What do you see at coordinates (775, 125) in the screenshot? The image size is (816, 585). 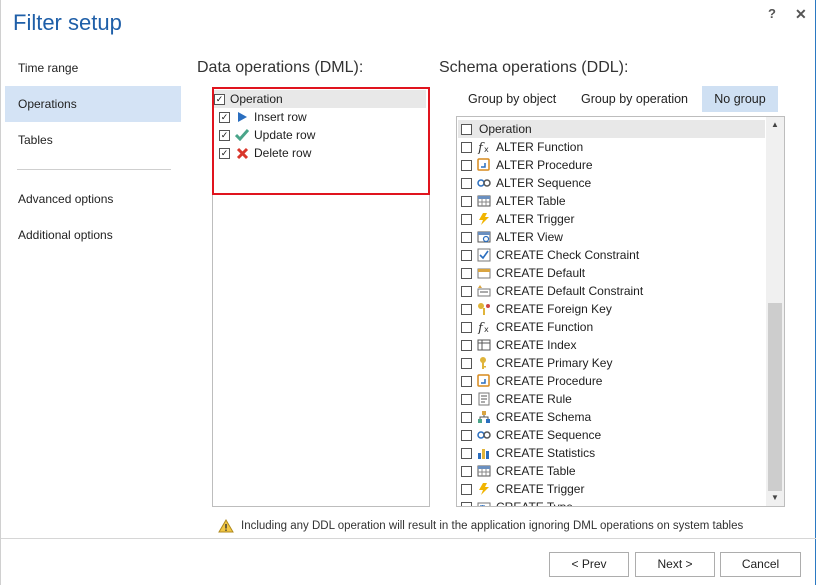 I see `scroll-up-arrow-icon: ▲` at bounding box center [775, 125].